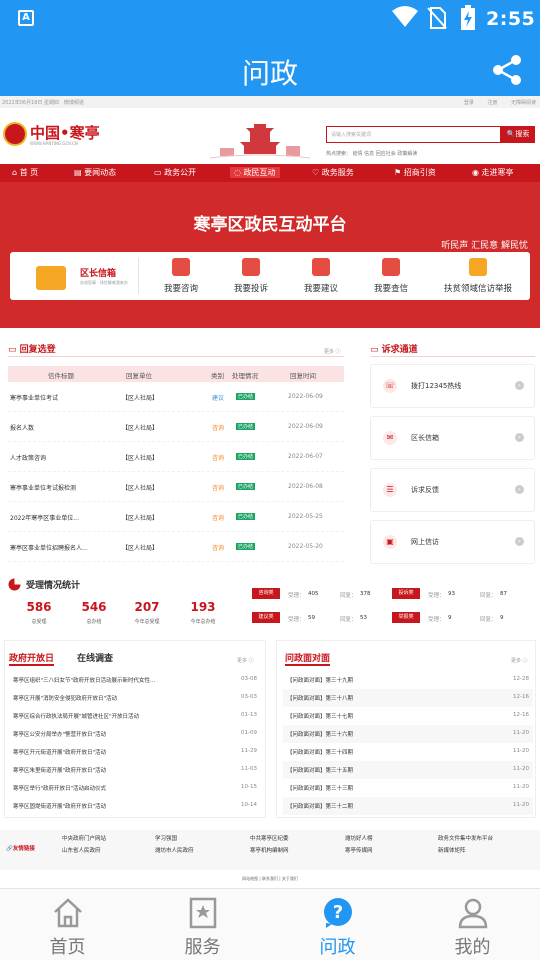 Image resolution: width=540 pixels, height=961 pixels. Describe the element at coordinates (32, 658) in the screenshot. I see `tab-open-day: 政府开放日` at that location.